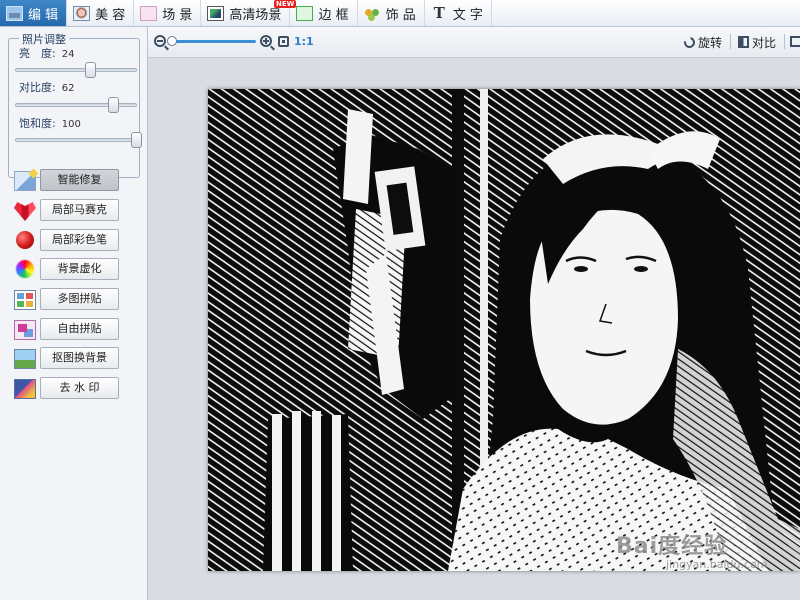 This screenshot has width=800, height=600. I want to click on free-collage-icon, so click(25, 330).